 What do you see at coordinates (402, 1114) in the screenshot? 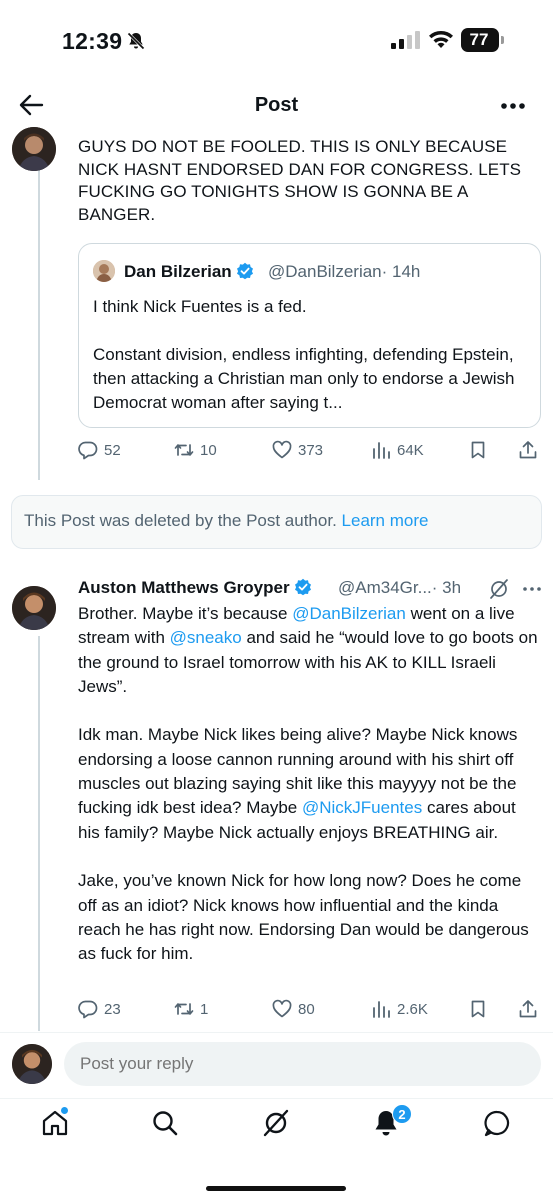
I see `notifications-badge: 2` at bounding box center [402, 1114].